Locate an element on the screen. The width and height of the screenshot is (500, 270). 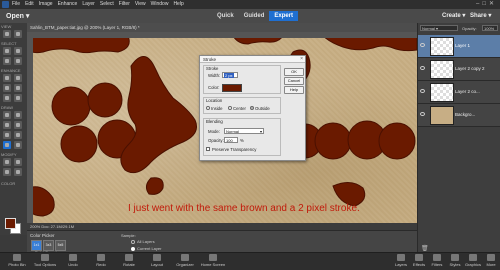
styles-button: Styles is located at coordinates (455, 260).